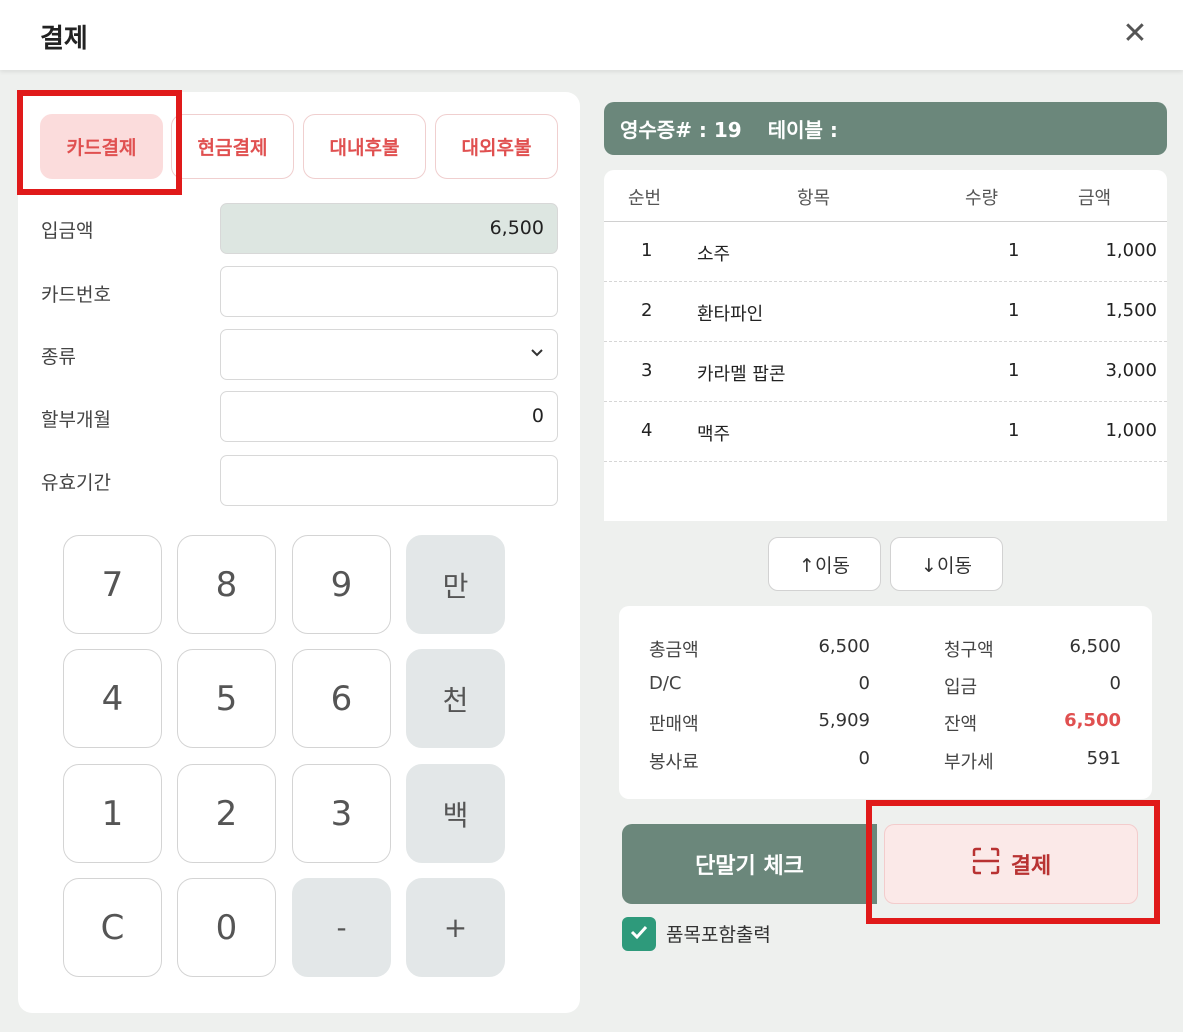 This screenshot has width=1183, height=1032. What do you see at coordinates (364, 146) in the screenshot?
I see `tab-internal-deferred: 대내후불` at bounding box center [364, 146].